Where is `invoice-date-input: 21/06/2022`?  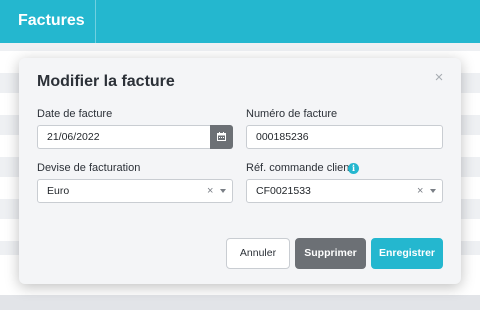
invoice-date-input: 21/06/2022 is located at coordinates (133, 137).